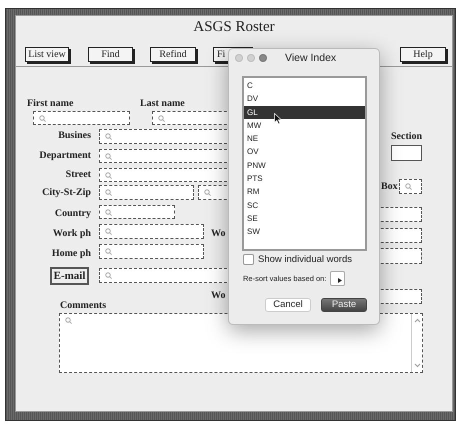 The image size is (461, 428). Describe the element at coordinates (416, 343) in the screenshot. I see `scrollbar` at that location.